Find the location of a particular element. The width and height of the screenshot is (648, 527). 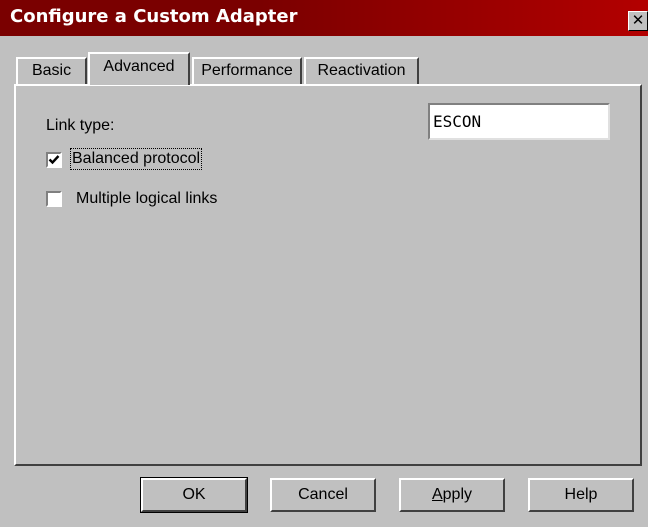

ok-button-label: OK is located at coordinates (194, 494).